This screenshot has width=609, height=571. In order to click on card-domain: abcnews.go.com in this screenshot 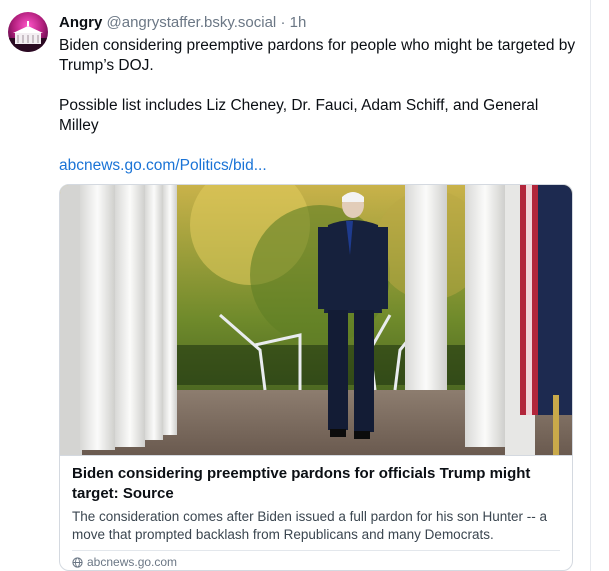, I will do `click(132, 562)`.